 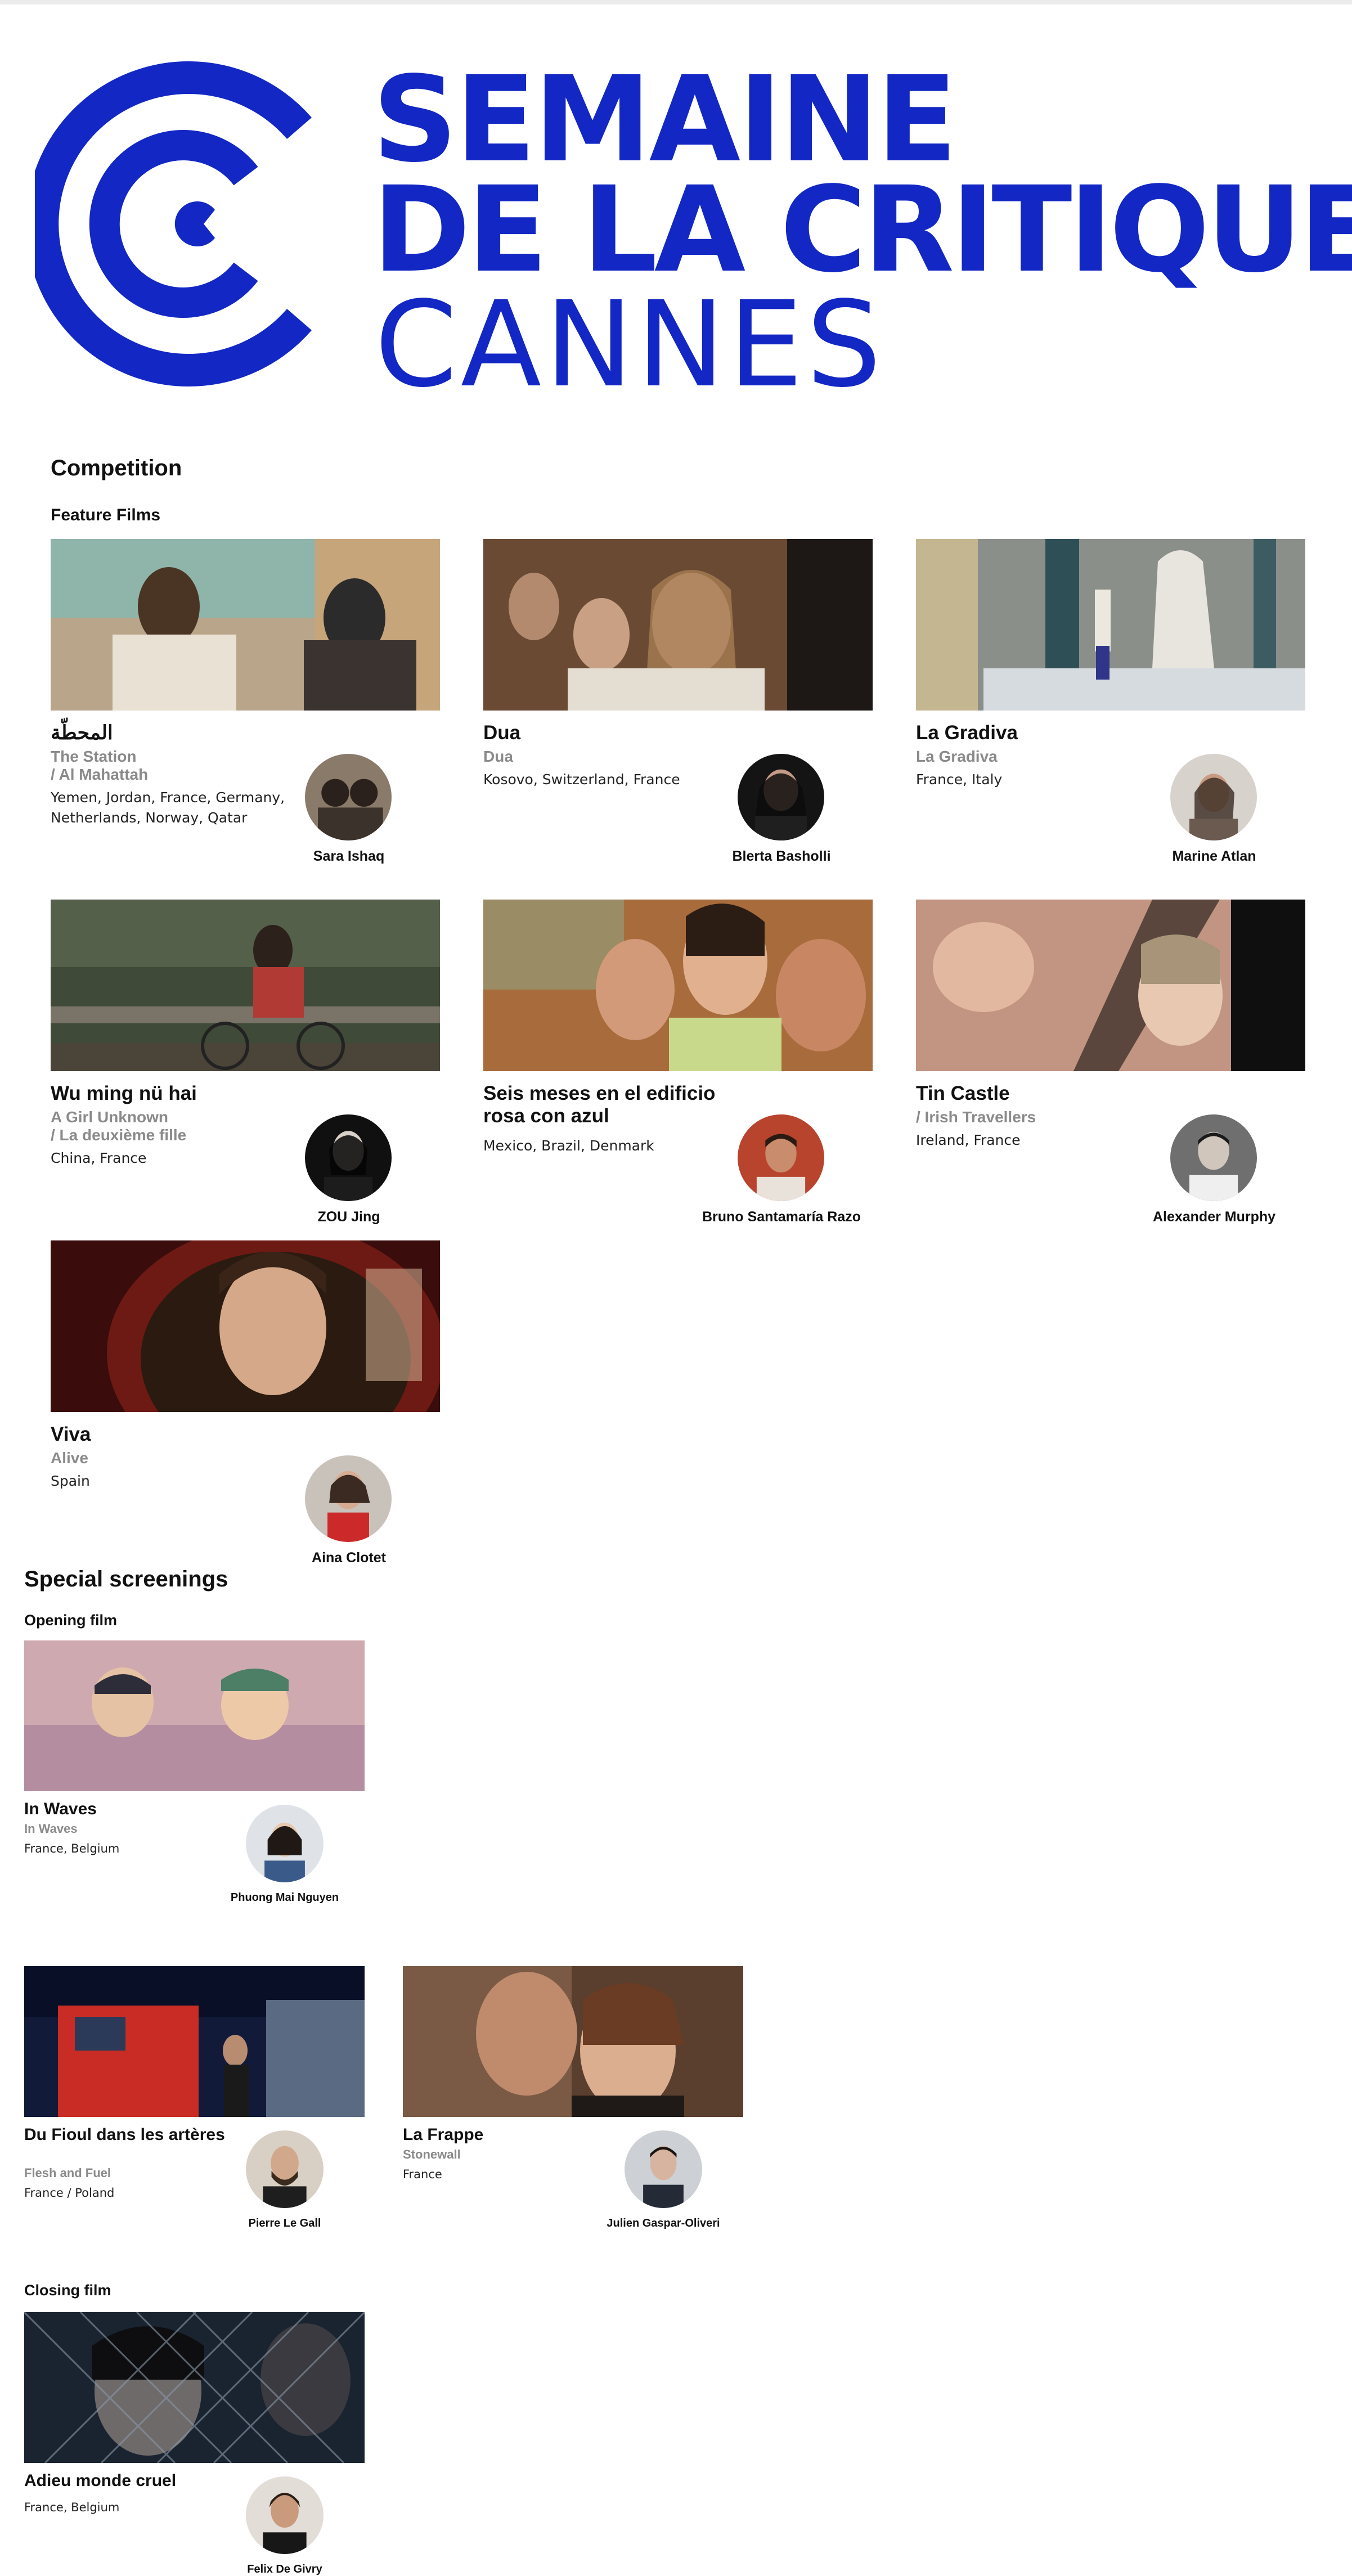 I want to click on film-title: Tin Castle, so click(x=1037, y=1093).